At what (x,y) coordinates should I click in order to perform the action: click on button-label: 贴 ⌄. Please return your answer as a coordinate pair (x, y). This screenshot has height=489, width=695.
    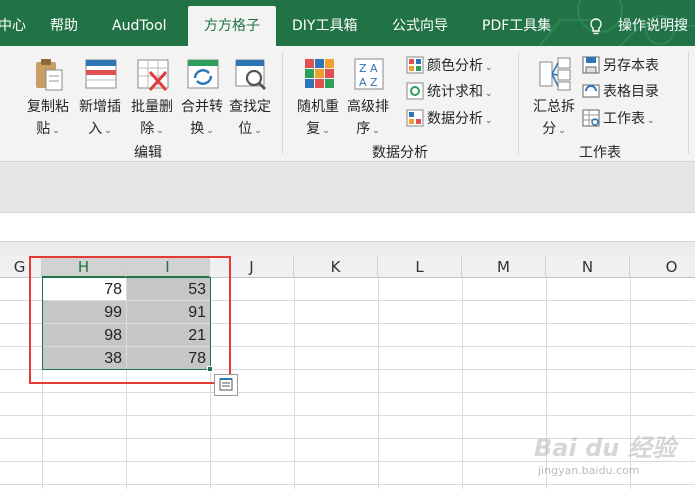
    Looking at the image, I should click on (48, 129).